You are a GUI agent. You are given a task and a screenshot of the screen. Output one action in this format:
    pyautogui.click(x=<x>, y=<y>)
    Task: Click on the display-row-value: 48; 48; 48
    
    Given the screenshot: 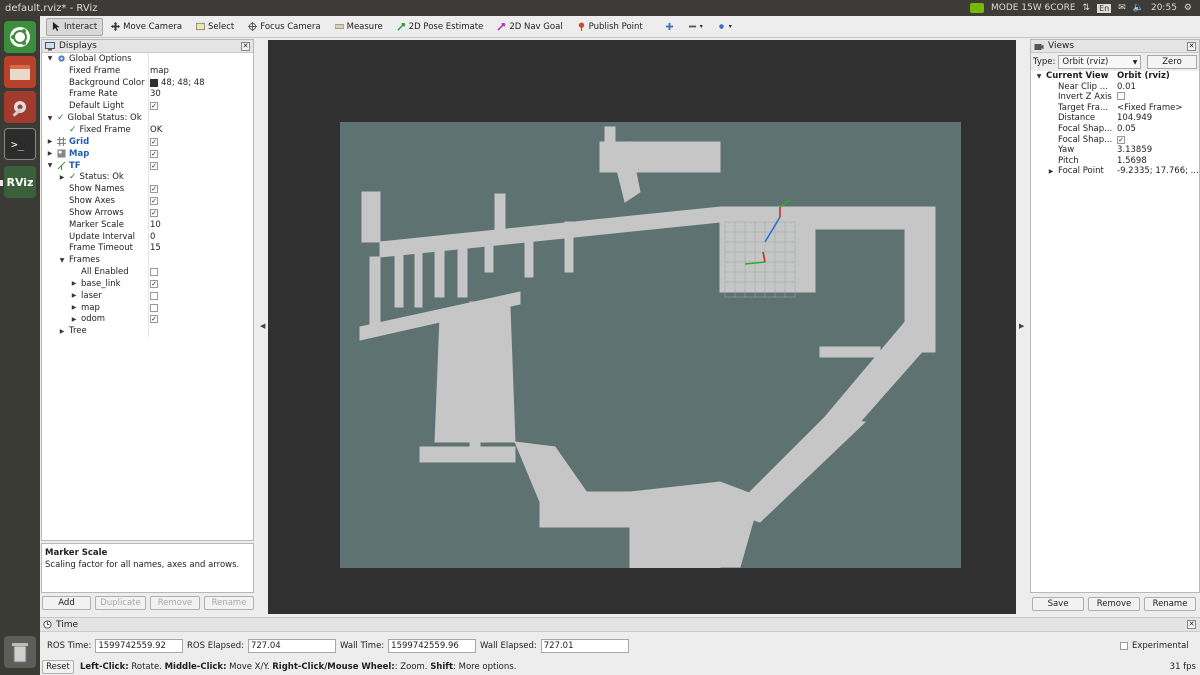 What is the action you would take?
    pyautogui.click(x=183, y=83)
    